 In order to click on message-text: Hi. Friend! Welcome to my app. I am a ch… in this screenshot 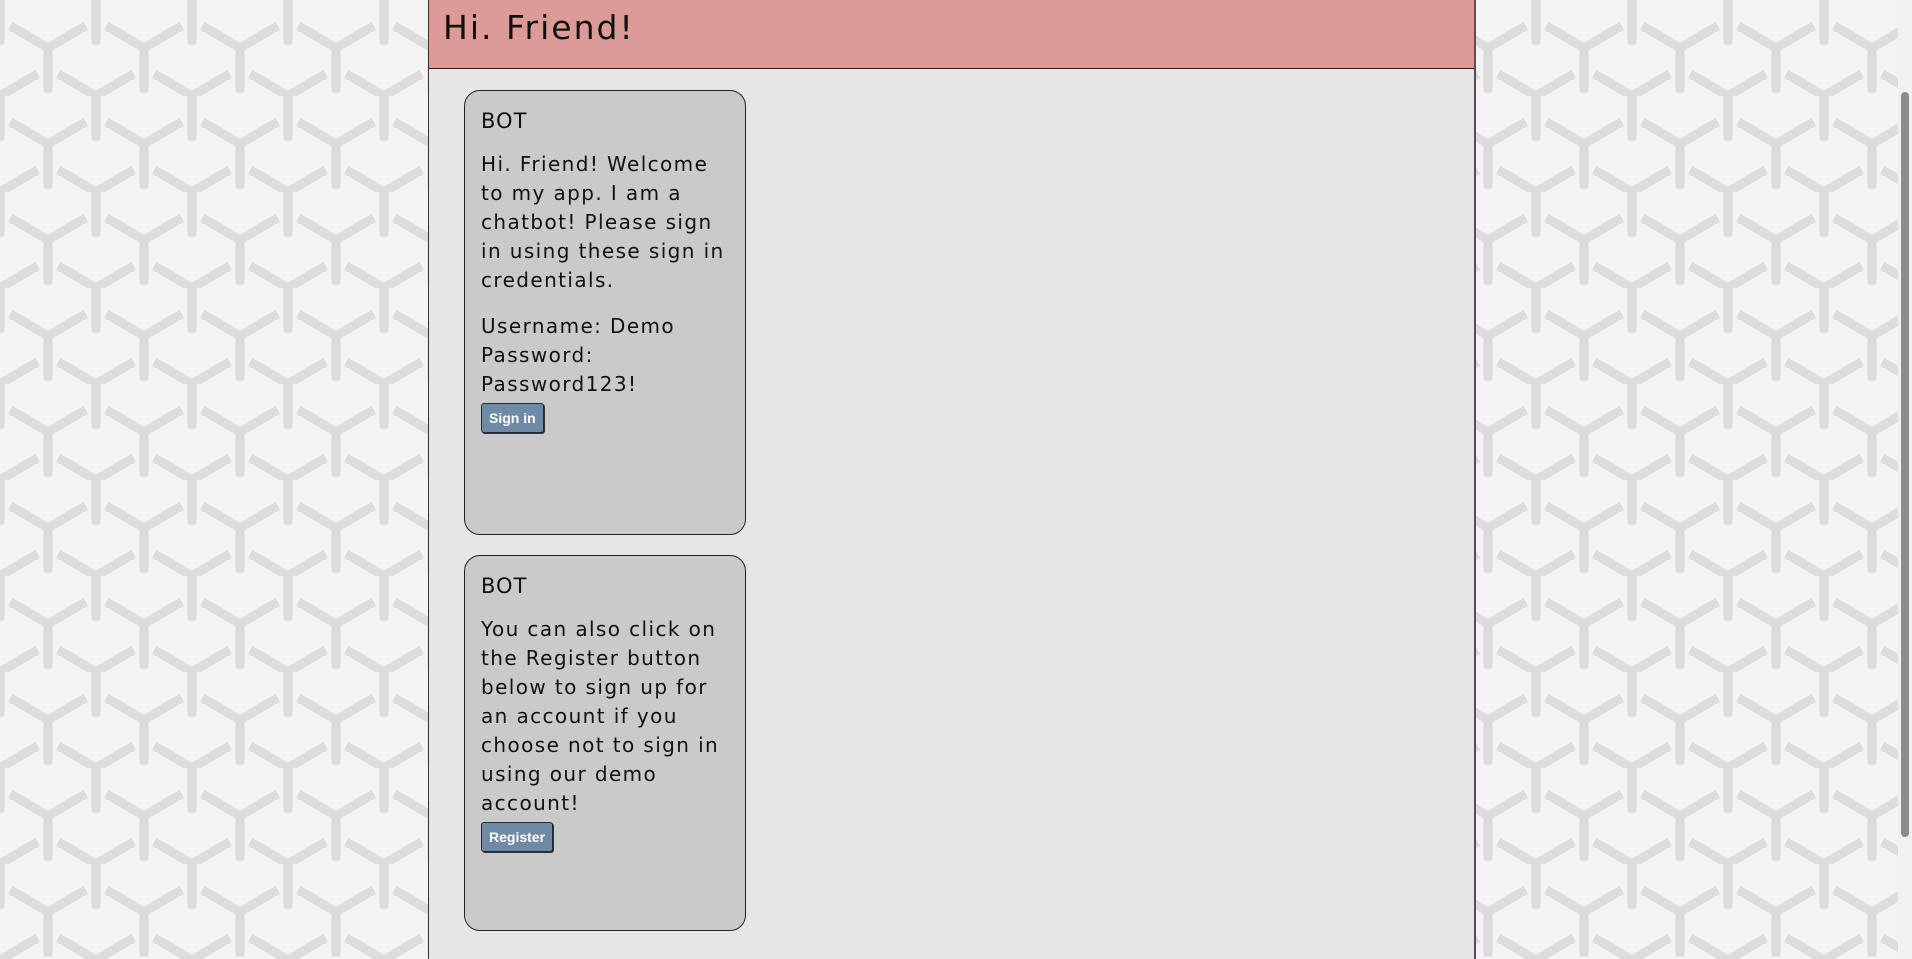, I will do `click(603, 222)`.